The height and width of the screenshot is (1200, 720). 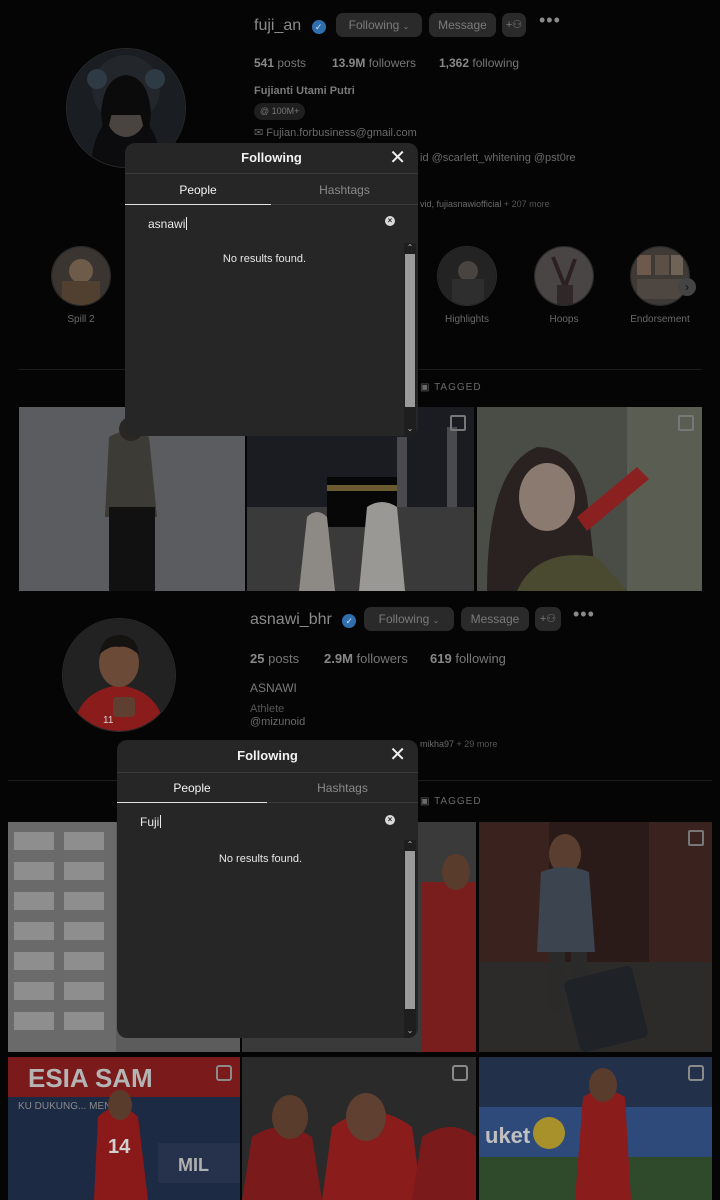 I want to click on highlight-highlights: Highlights, so click(x=467, y=285).